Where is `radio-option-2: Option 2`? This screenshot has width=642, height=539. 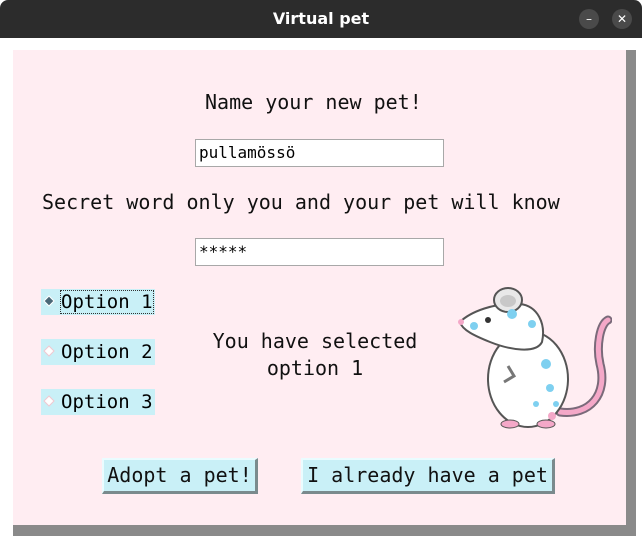 radio-option-2: Option 2 is located at coordinates (98, 352).